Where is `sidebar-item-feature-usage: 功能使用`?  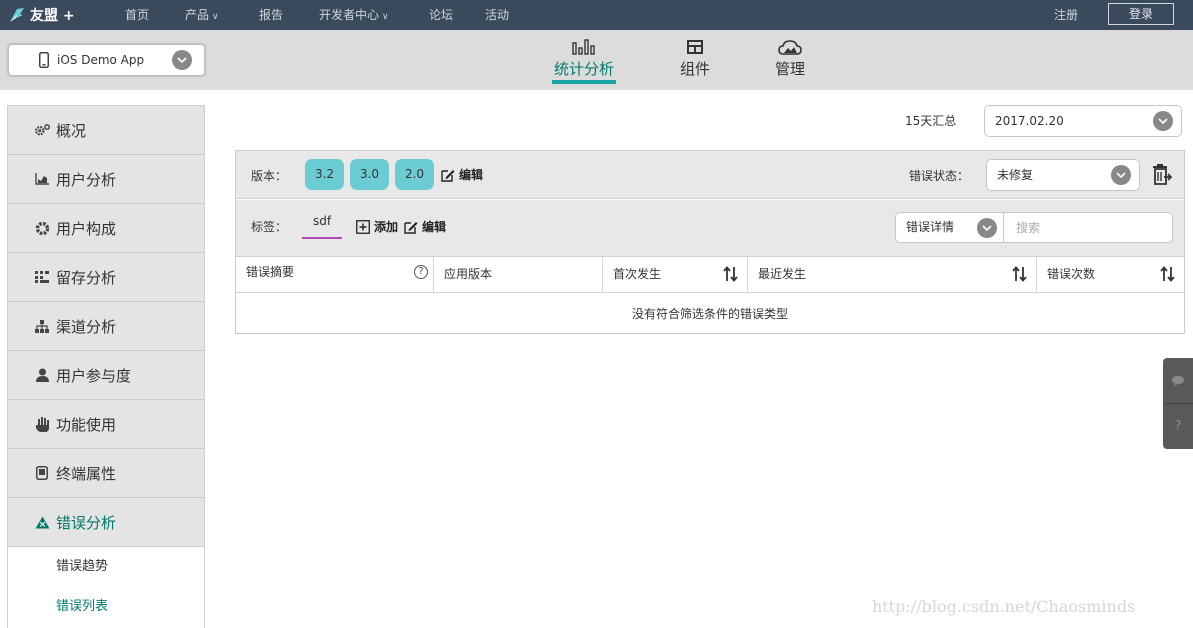 sidebar-item-feature-usage: 功能使用 is located at coordinates (106, 424).